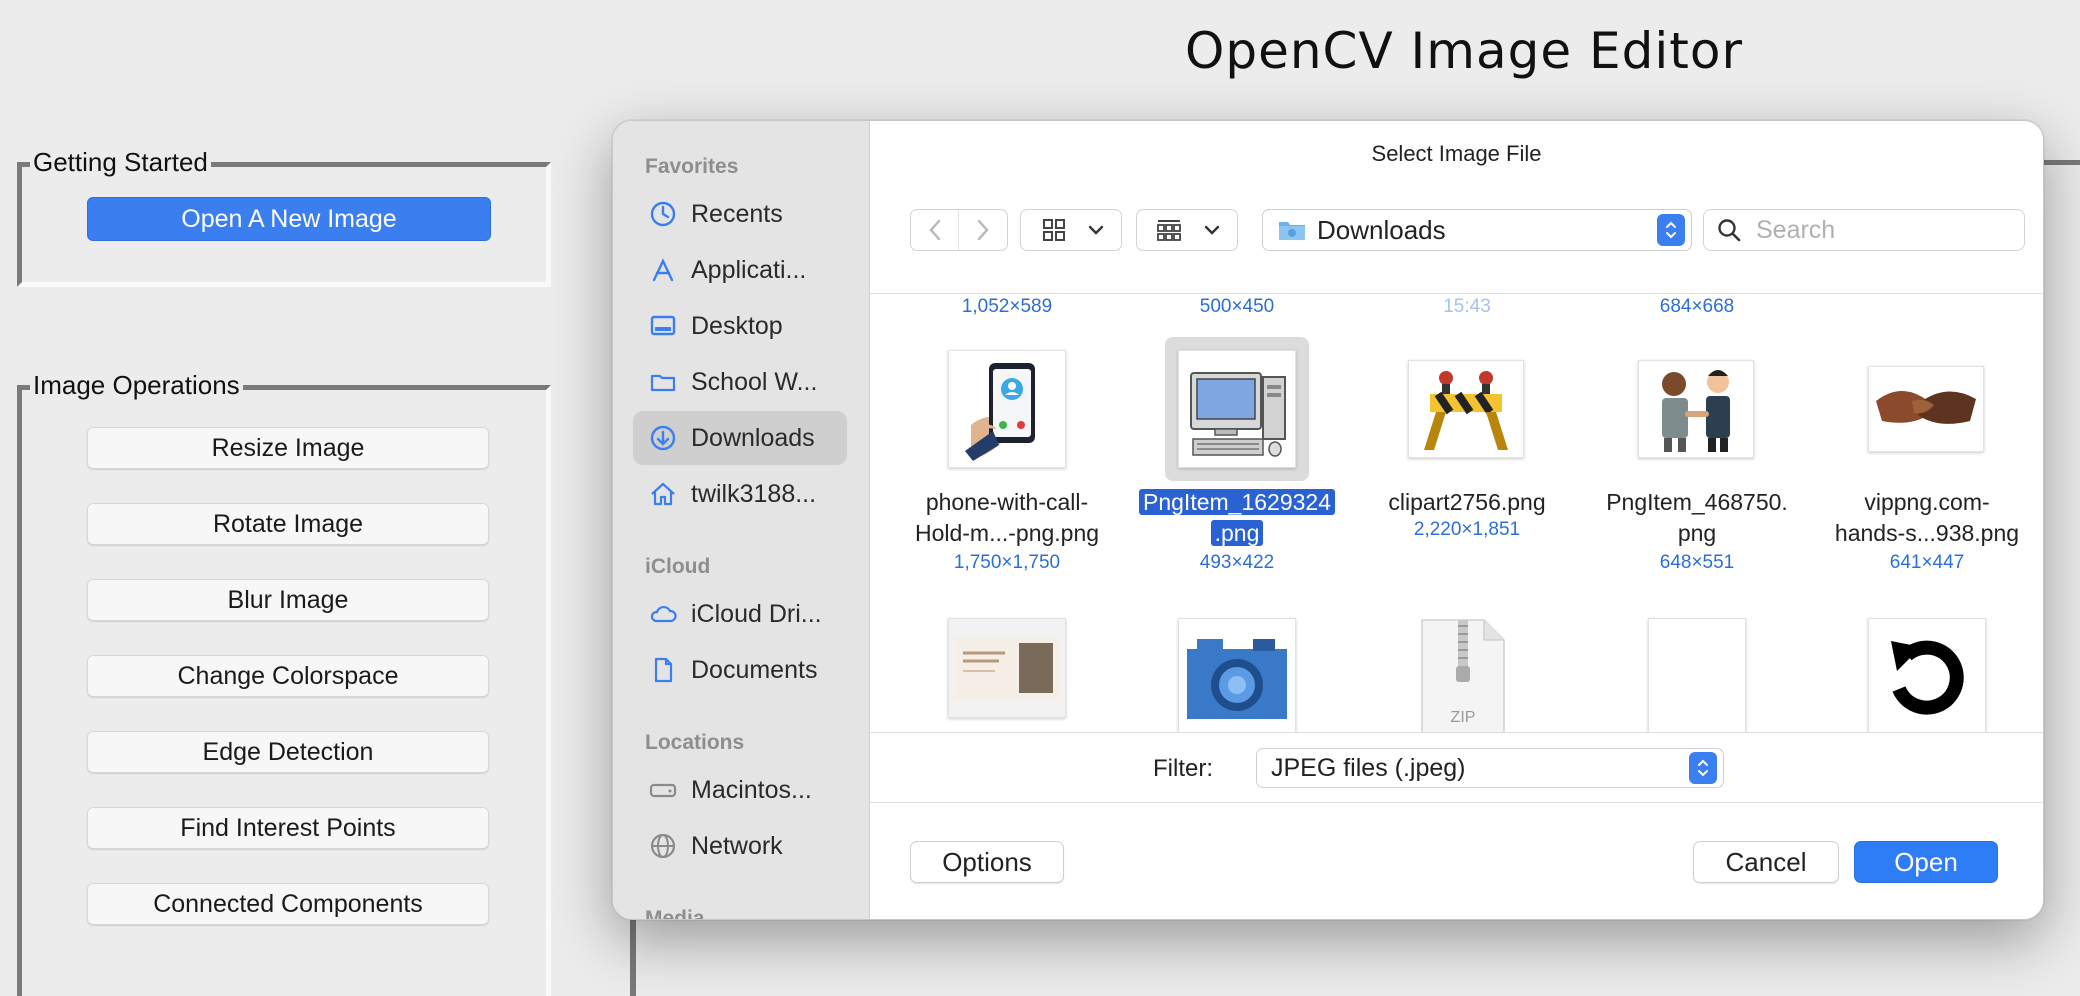  I want to click on sidebar-item-label: Downloads, so click(753, 437).